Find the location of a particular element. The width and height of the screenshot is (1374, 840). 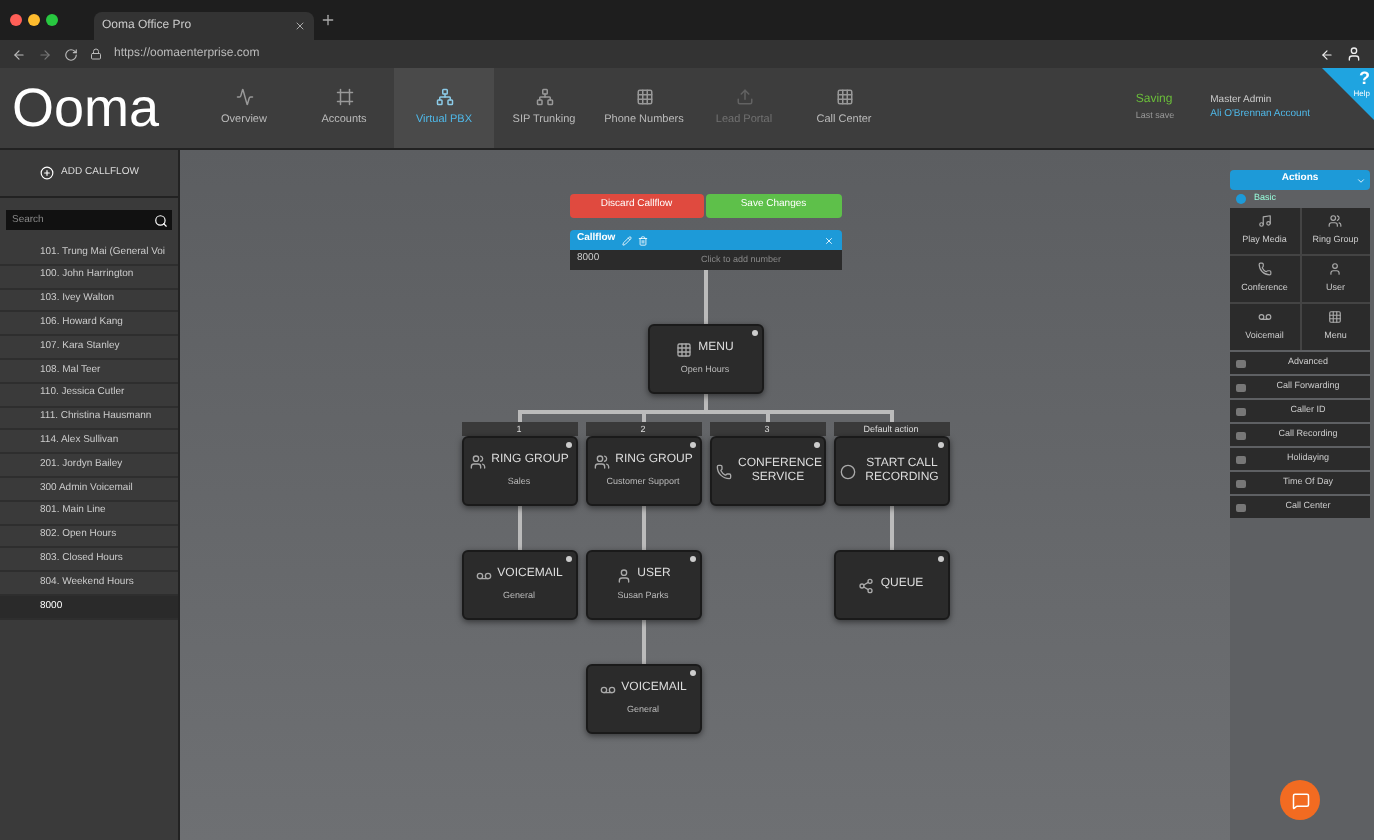

logo: Ooma is located at coordinates (86, 108).